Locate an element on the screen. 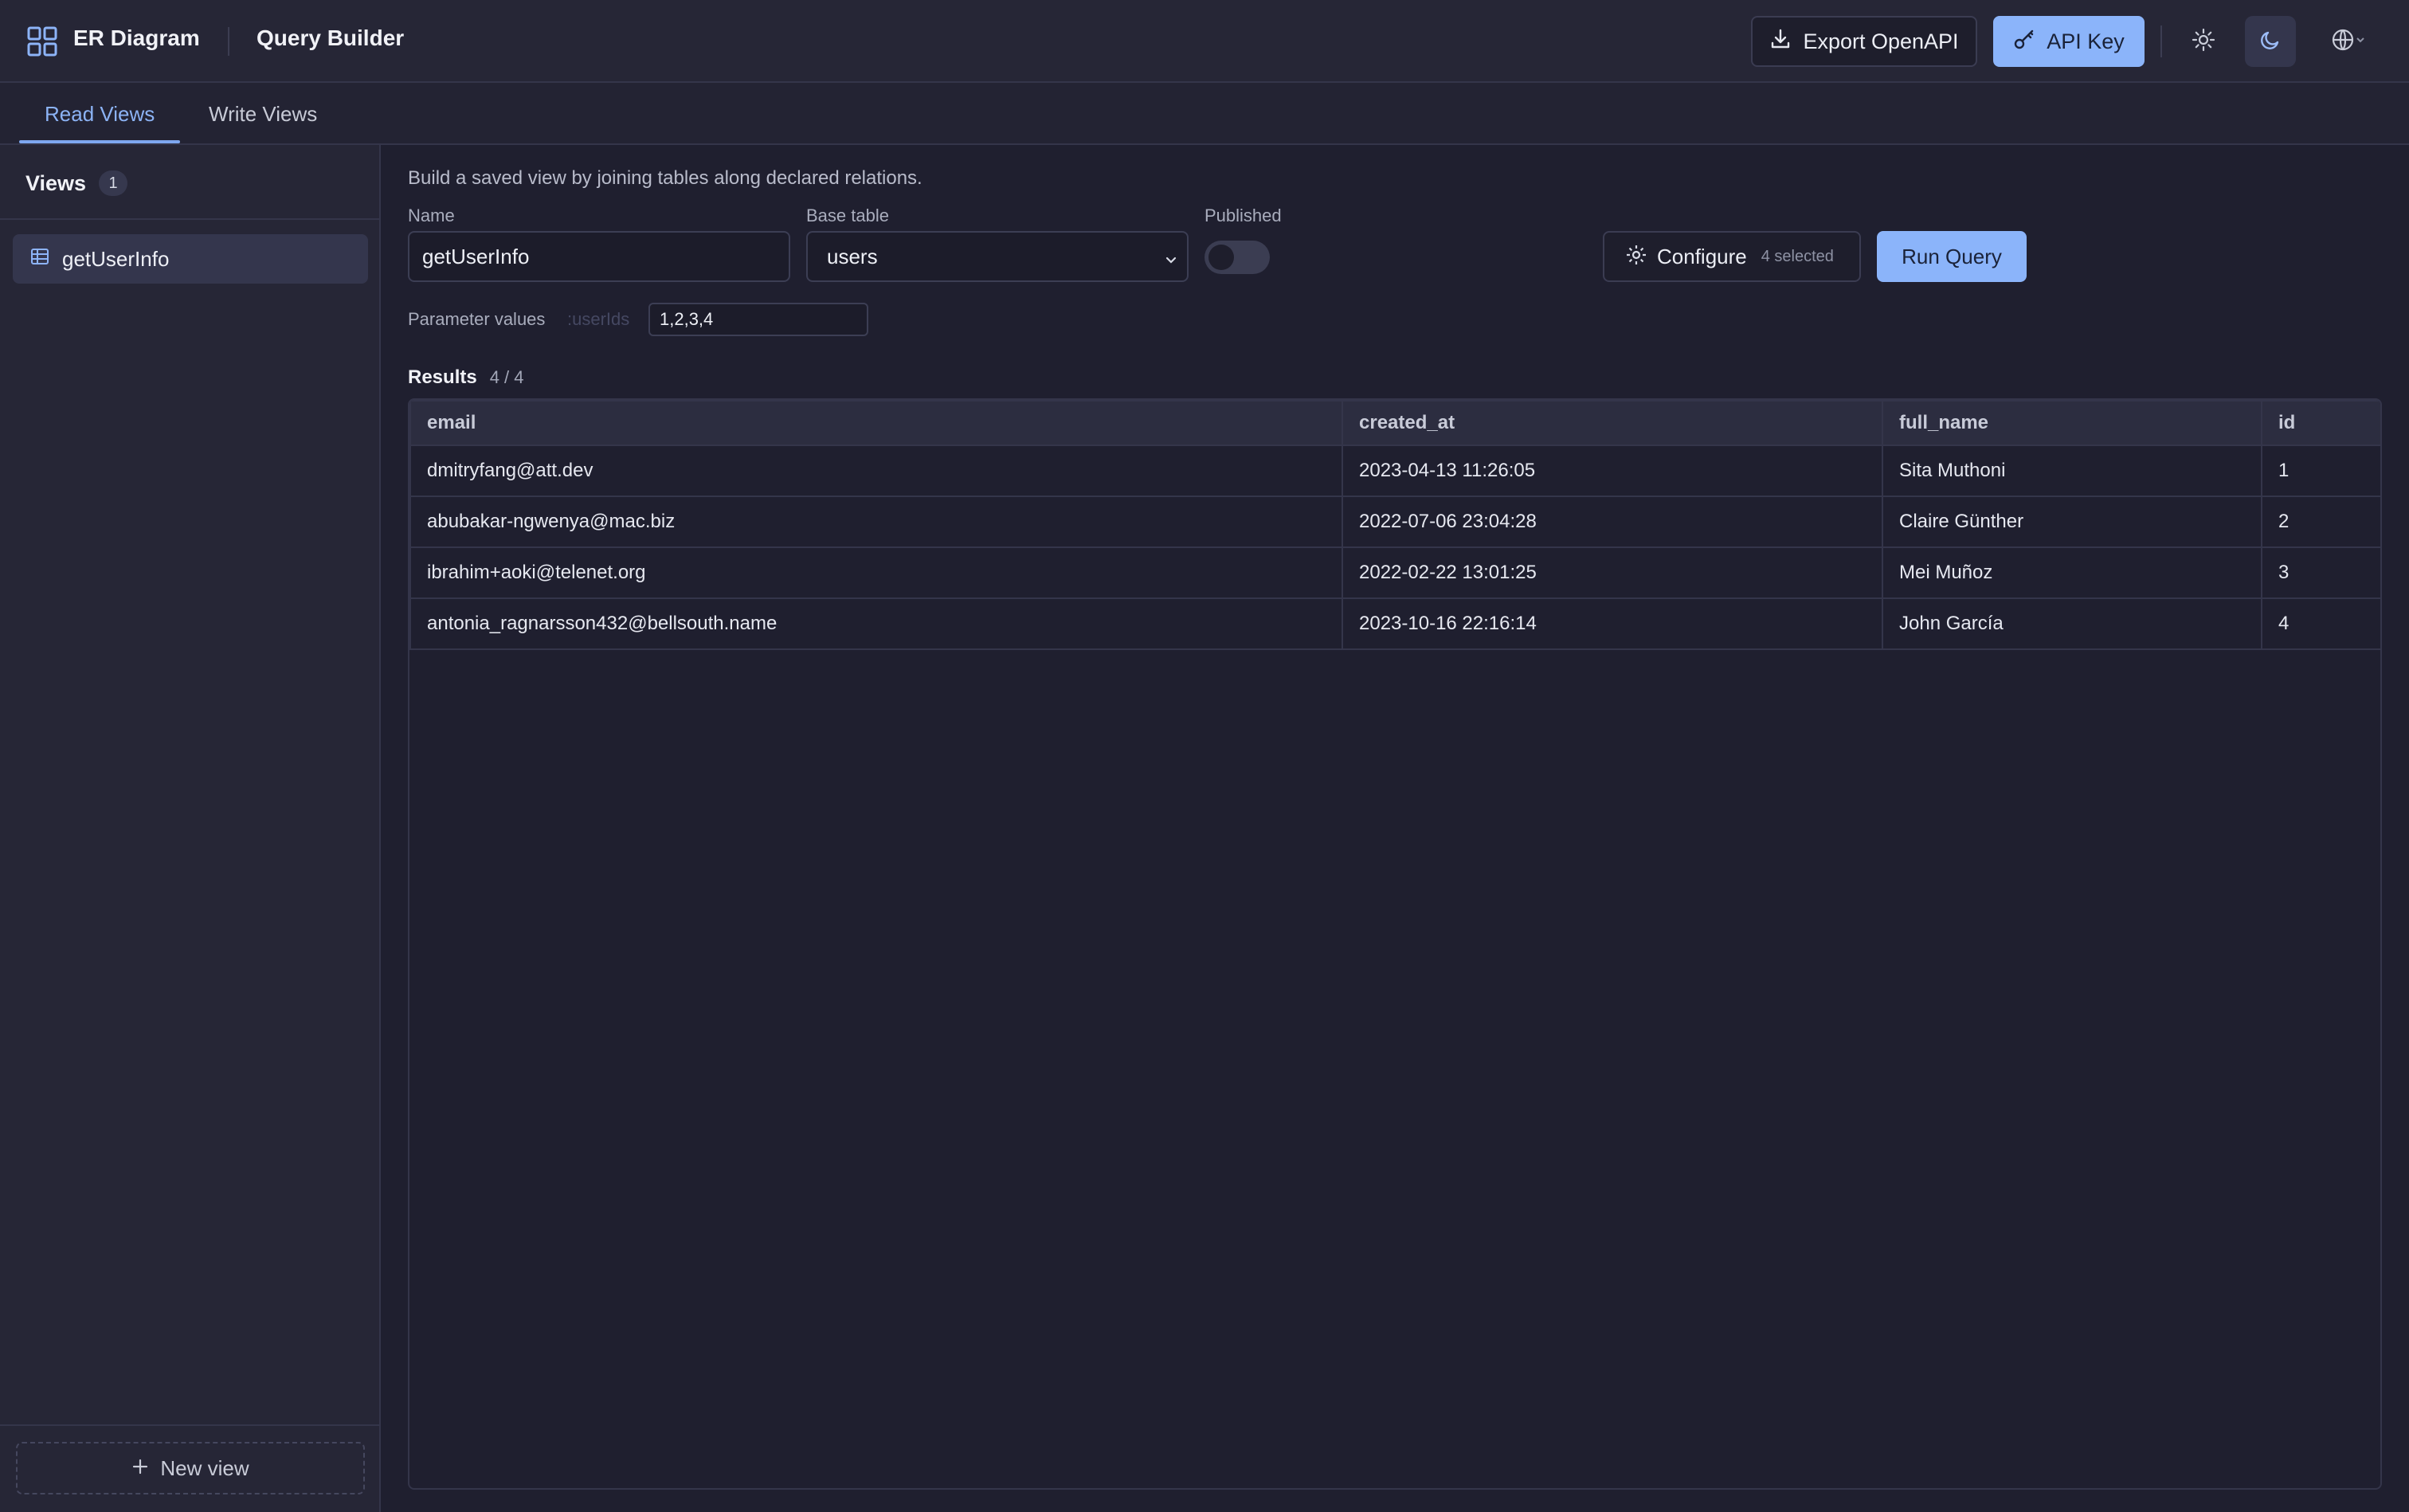 The height and width of the screenshot is (1512, 2409). grid-icon is located at coordinates (42, 42).